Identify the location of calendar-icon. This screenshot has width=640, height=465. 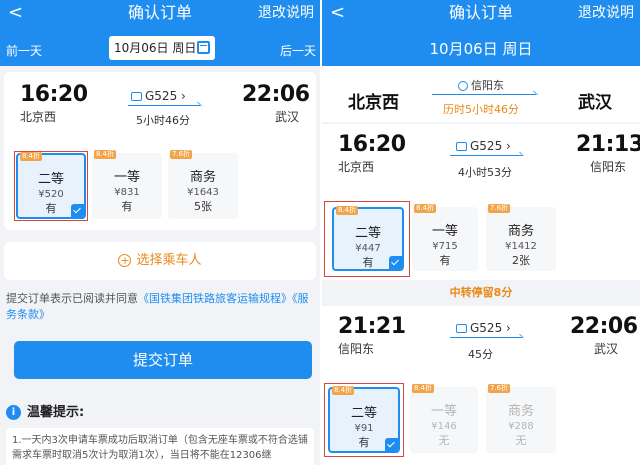
(203, 47).